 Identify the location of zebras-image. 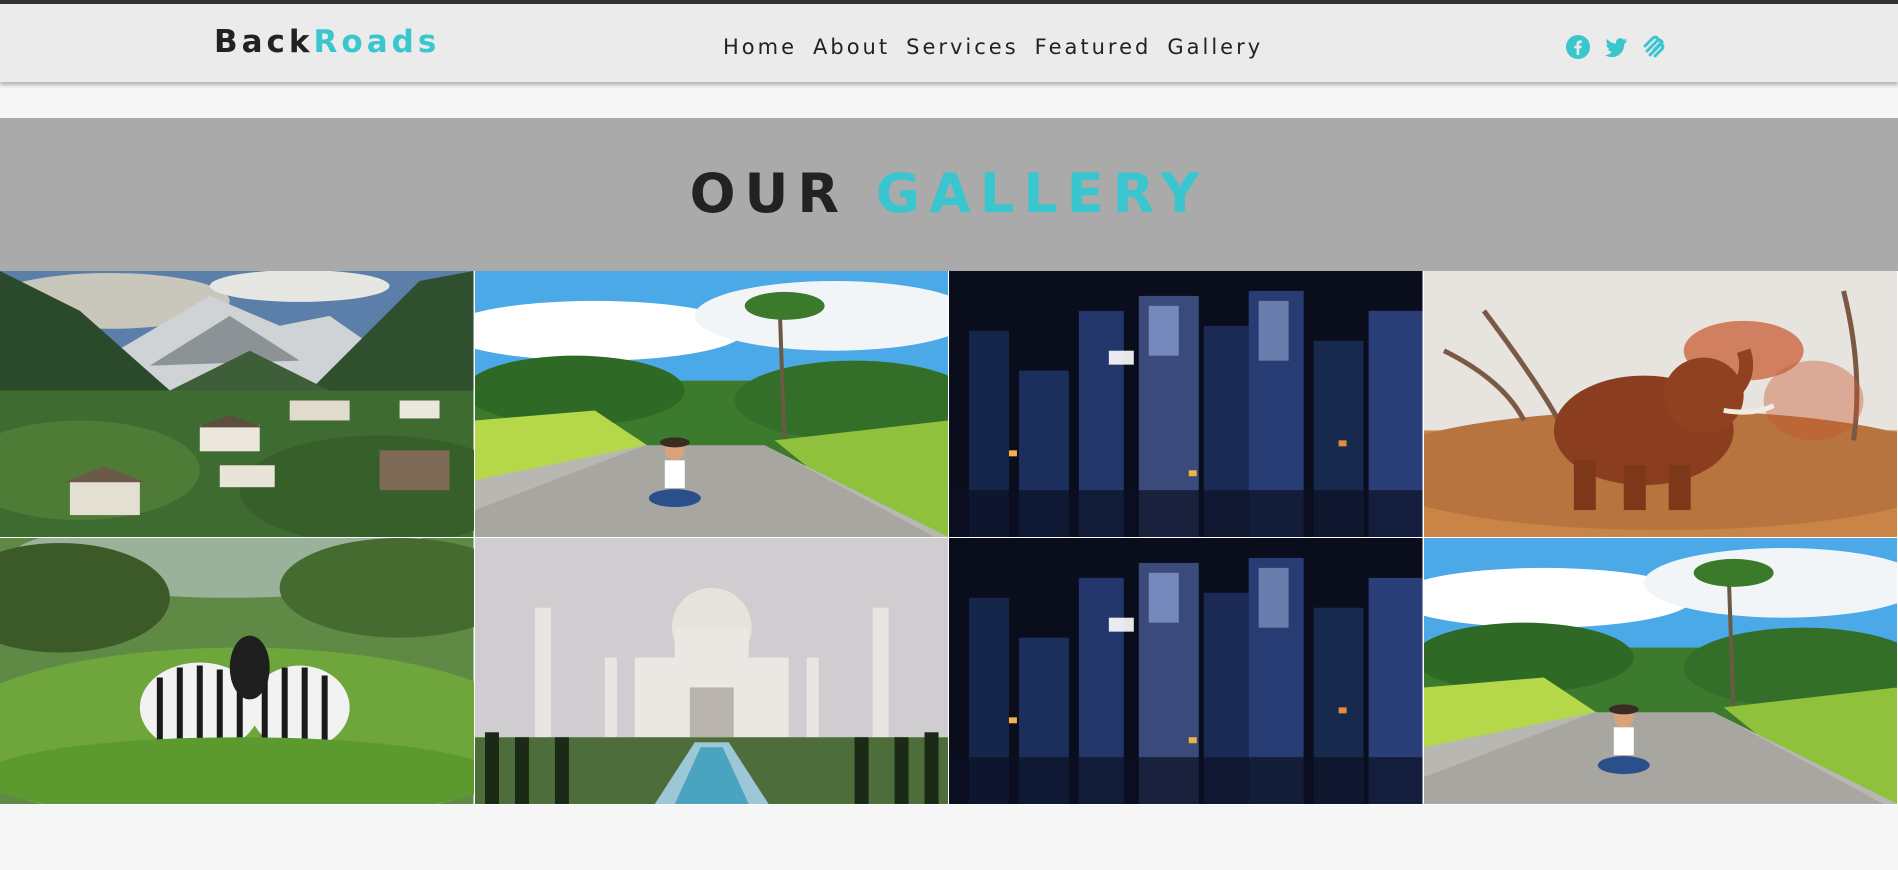
(237, 671).